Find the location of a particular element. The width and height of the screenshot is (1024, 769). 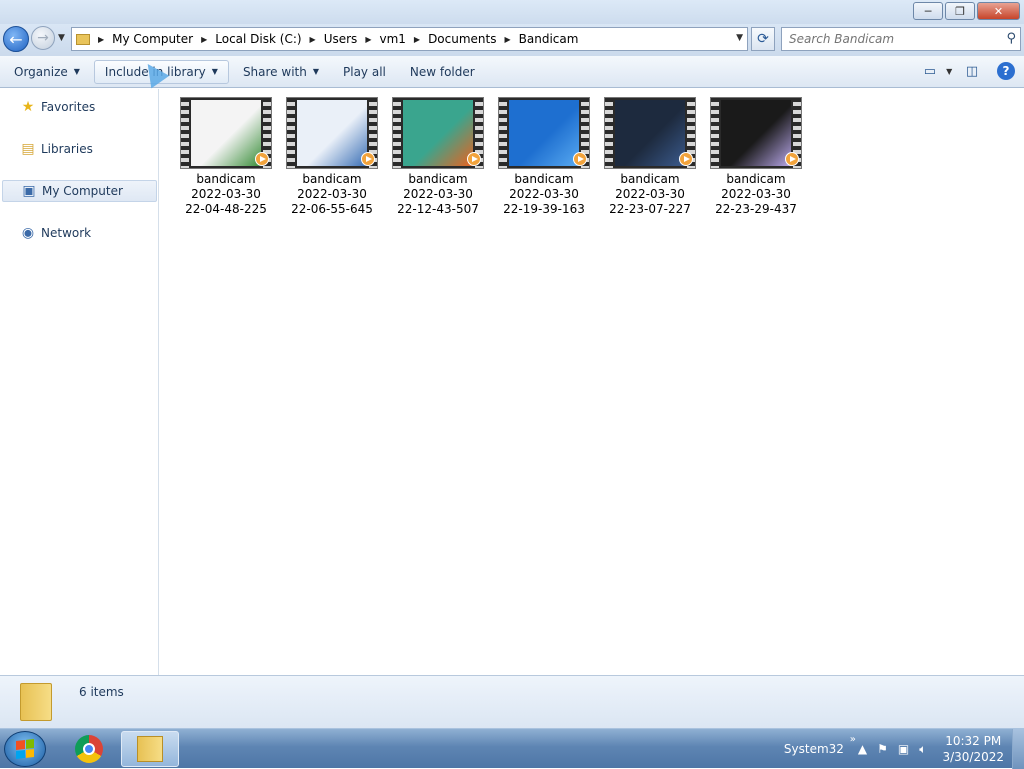

file-time: 22-23-29-437 is located at coordinates (756, 209).